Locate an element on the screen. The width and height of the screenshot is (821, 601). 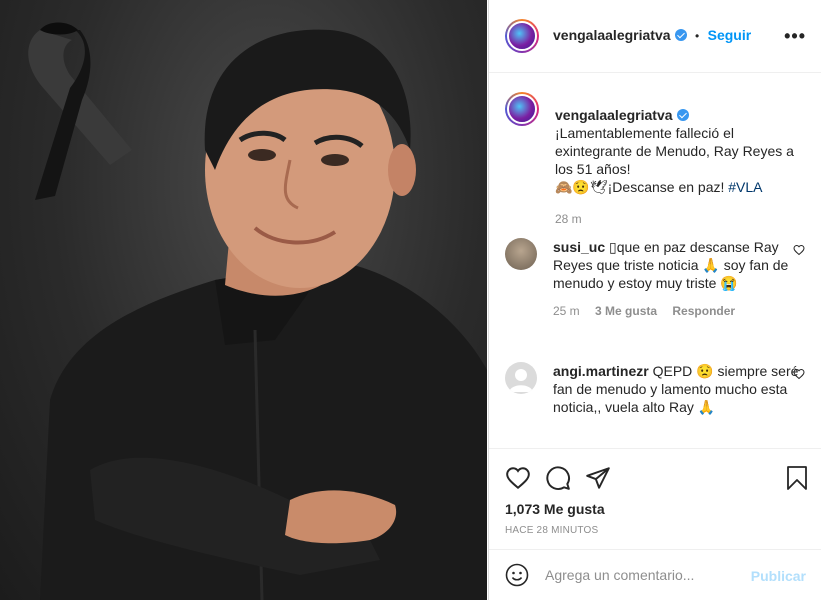
comment-username: susi_uc is located at coordinates (579, 247).